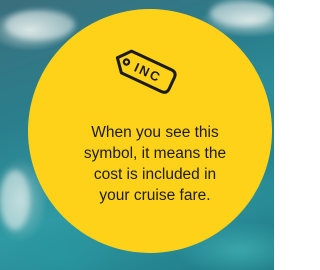 The image size is (320, 270). Describe the element at coordinates (146, 71) in the screenshot. I see `price-tag-icon: INC` at that location.